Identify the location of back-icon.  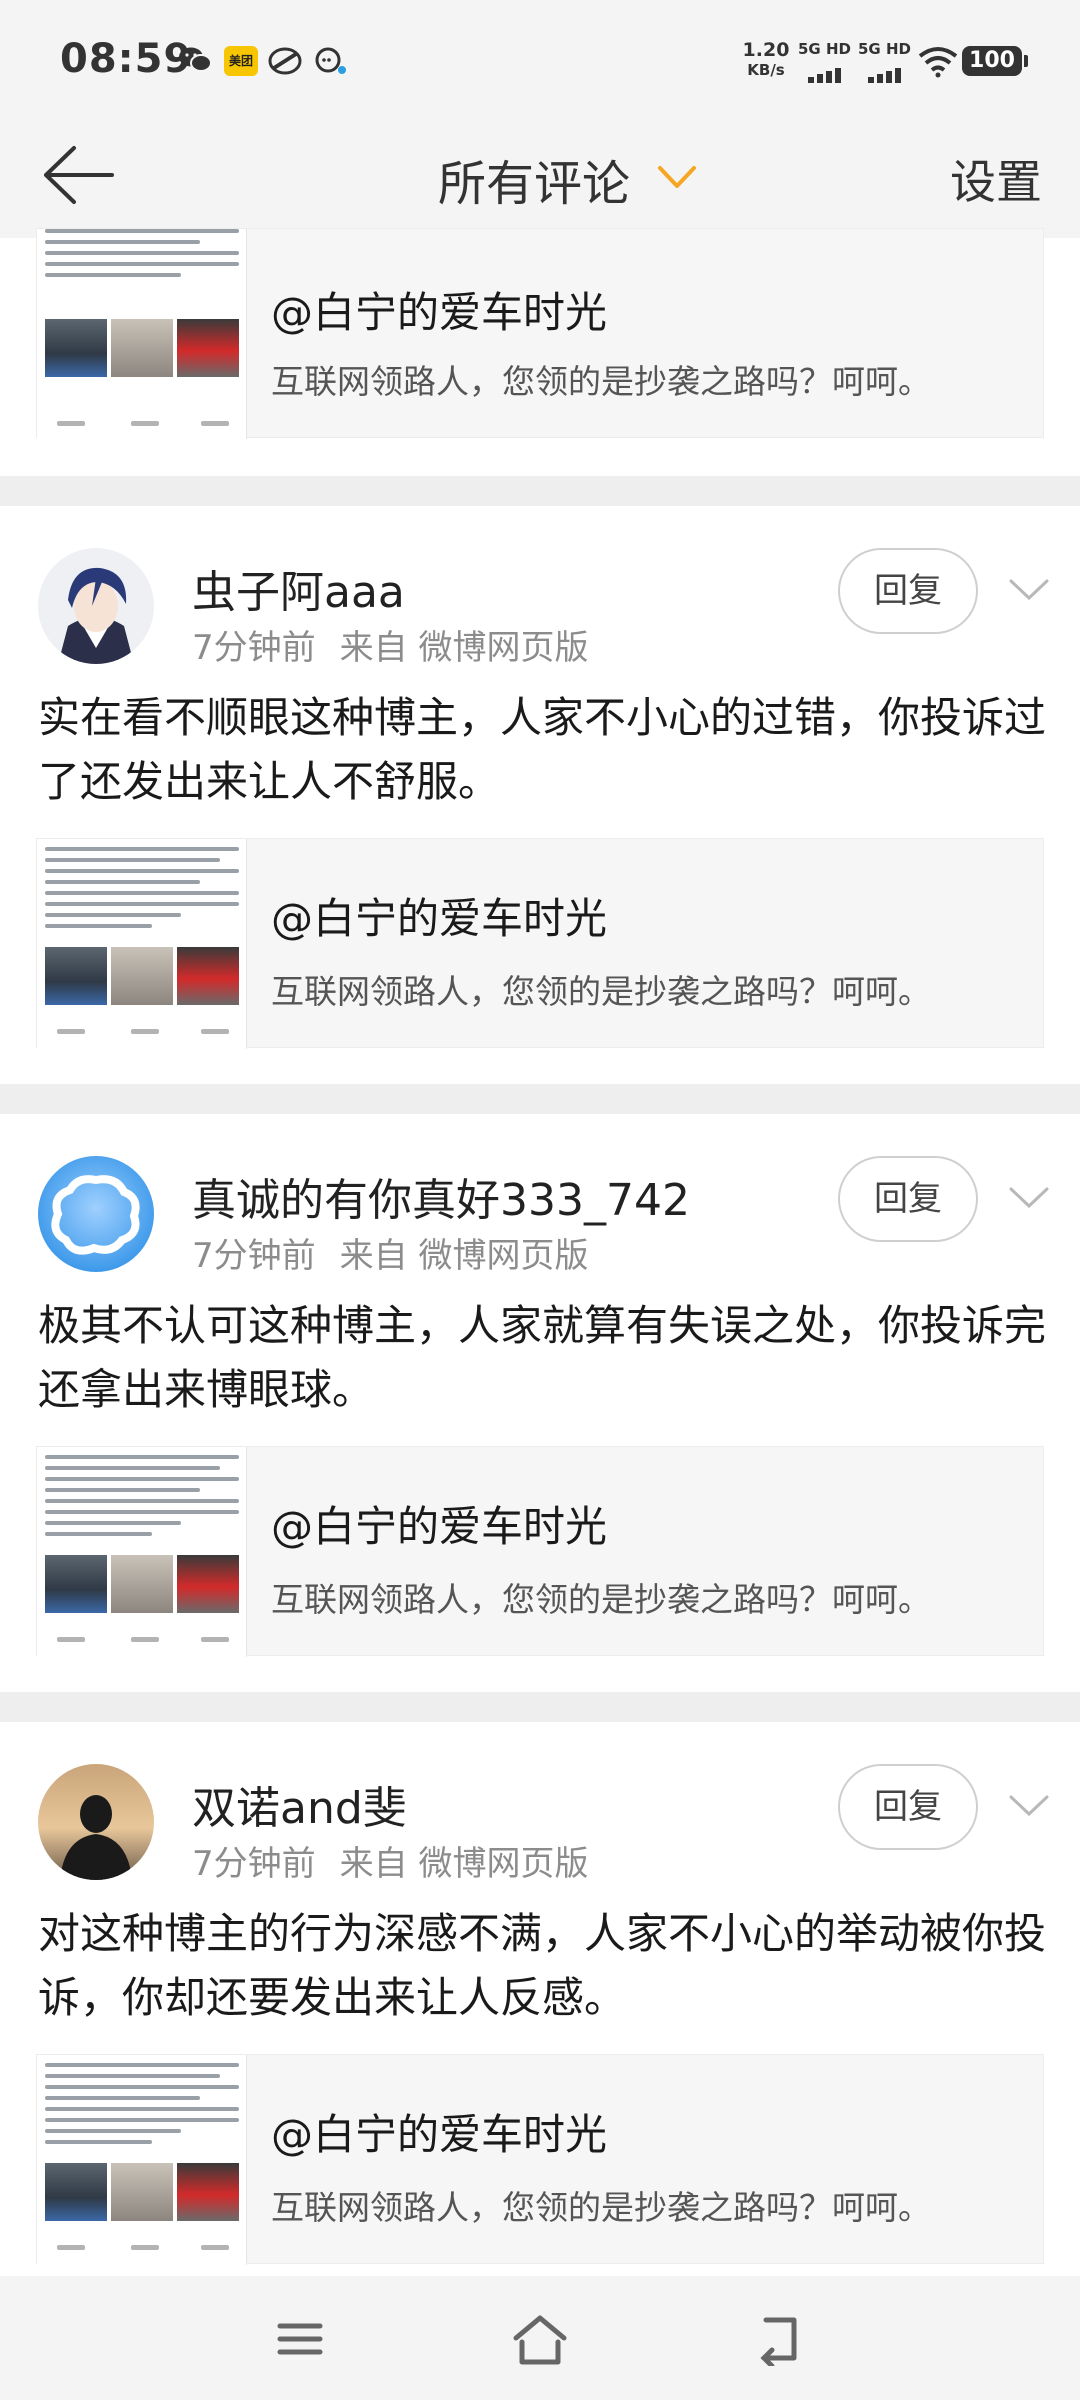
(780, 2339).